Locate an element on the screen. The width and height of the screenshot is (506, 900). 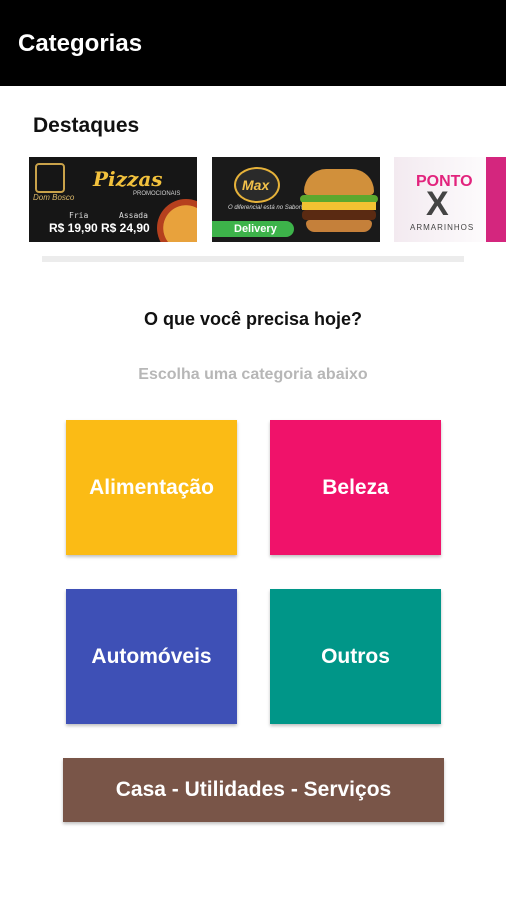
burger-image-icon is located at coordinates (339, 202).